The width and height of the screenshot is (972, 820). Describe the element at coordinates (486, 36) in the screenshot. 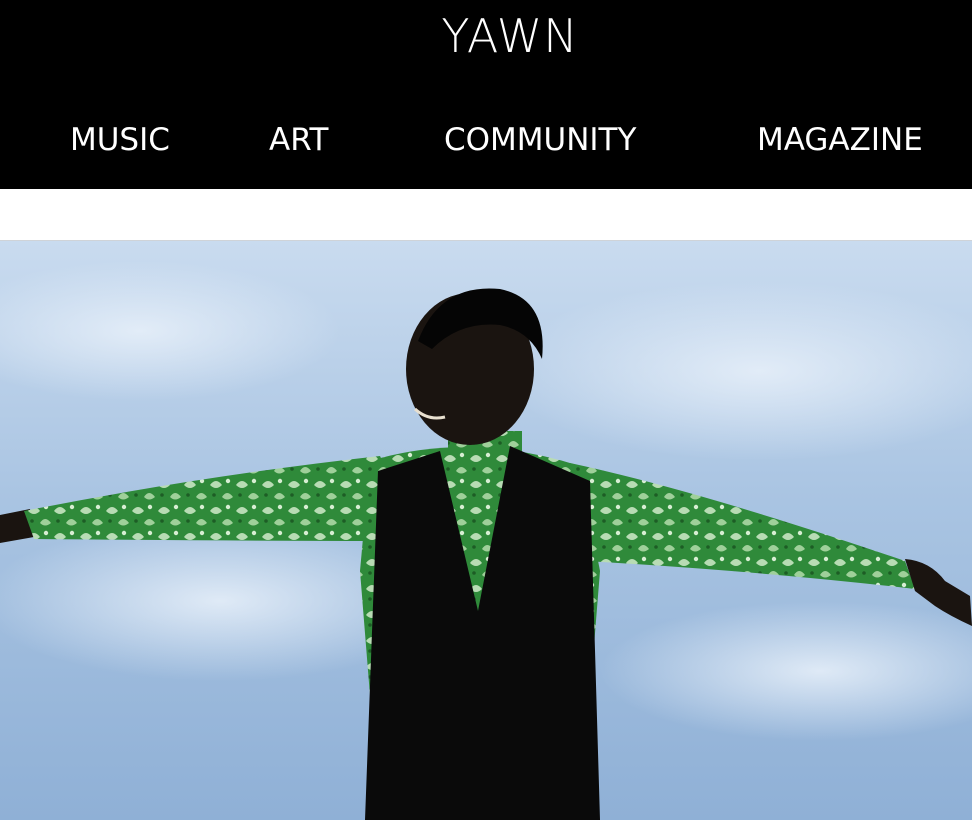

I see `site-logo: YAWN` at that location.